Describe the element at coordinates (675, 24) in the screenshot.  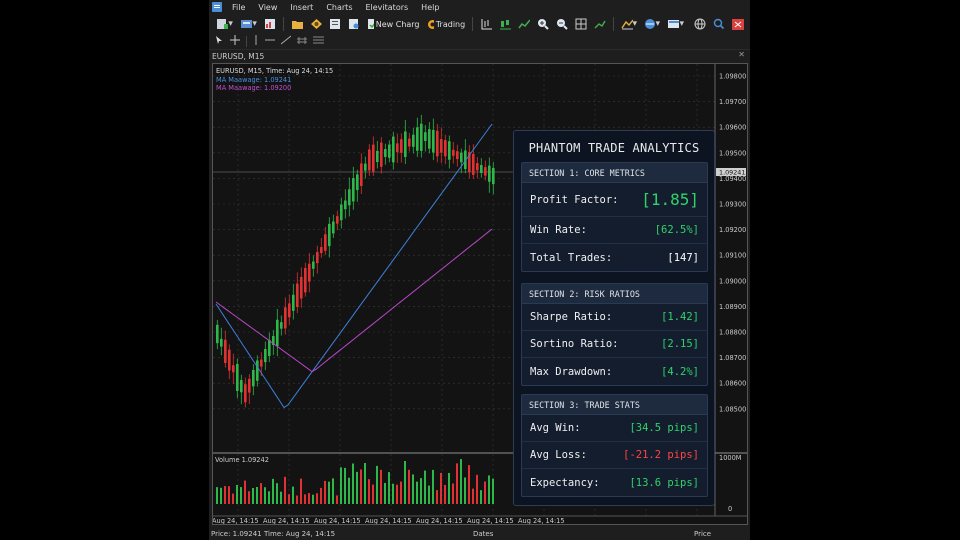
I see `templates-icon: ▾` at that location.